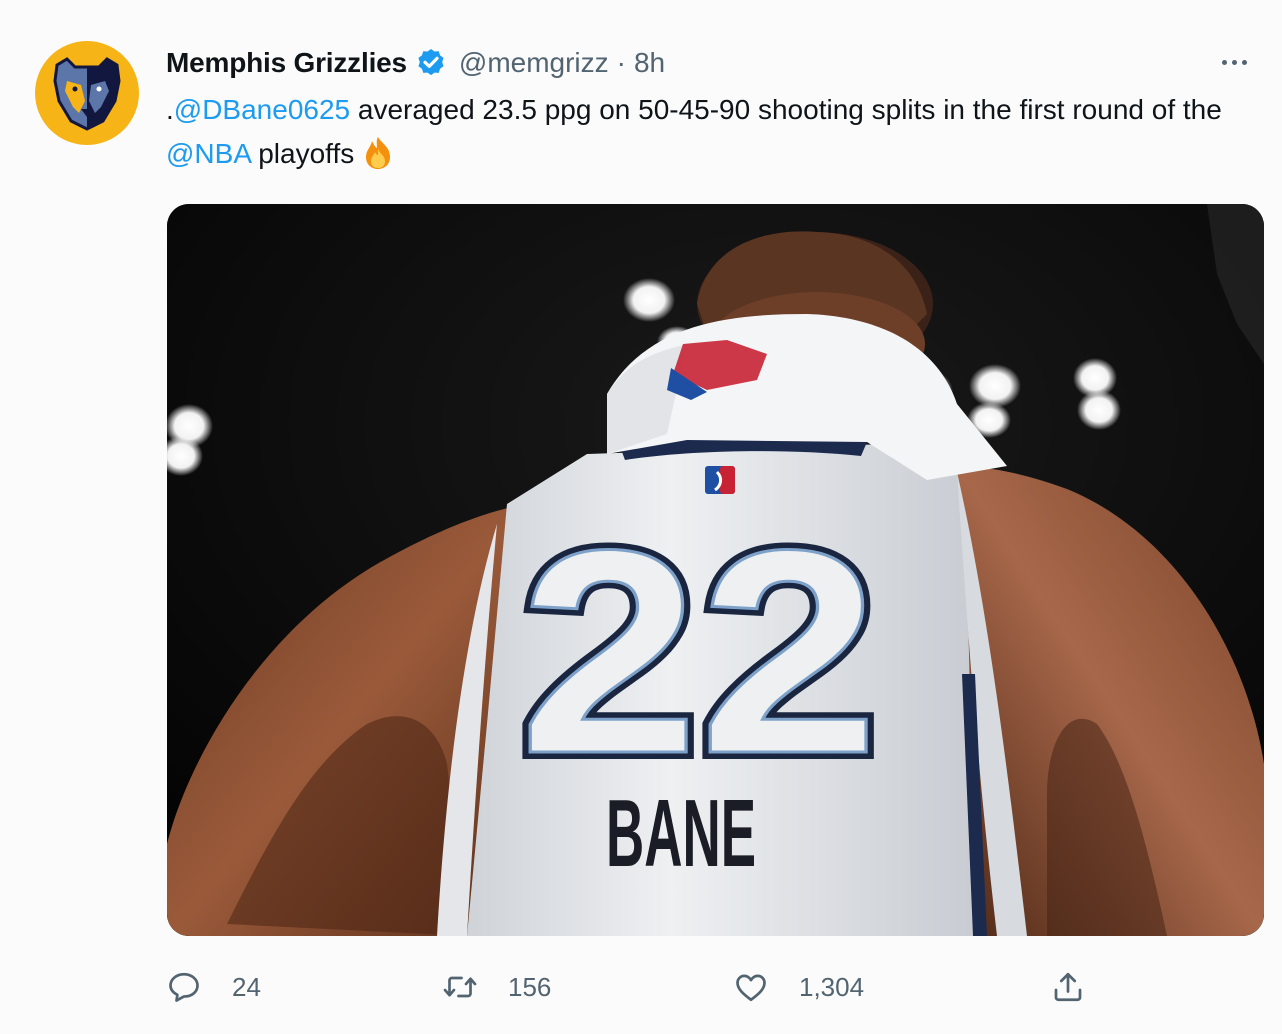 The image size is (1282, 1034). What do you see at coordinates (798, 987) in the screenshot?
I see `like-button: 1,304` at bounding box center [798, 987].